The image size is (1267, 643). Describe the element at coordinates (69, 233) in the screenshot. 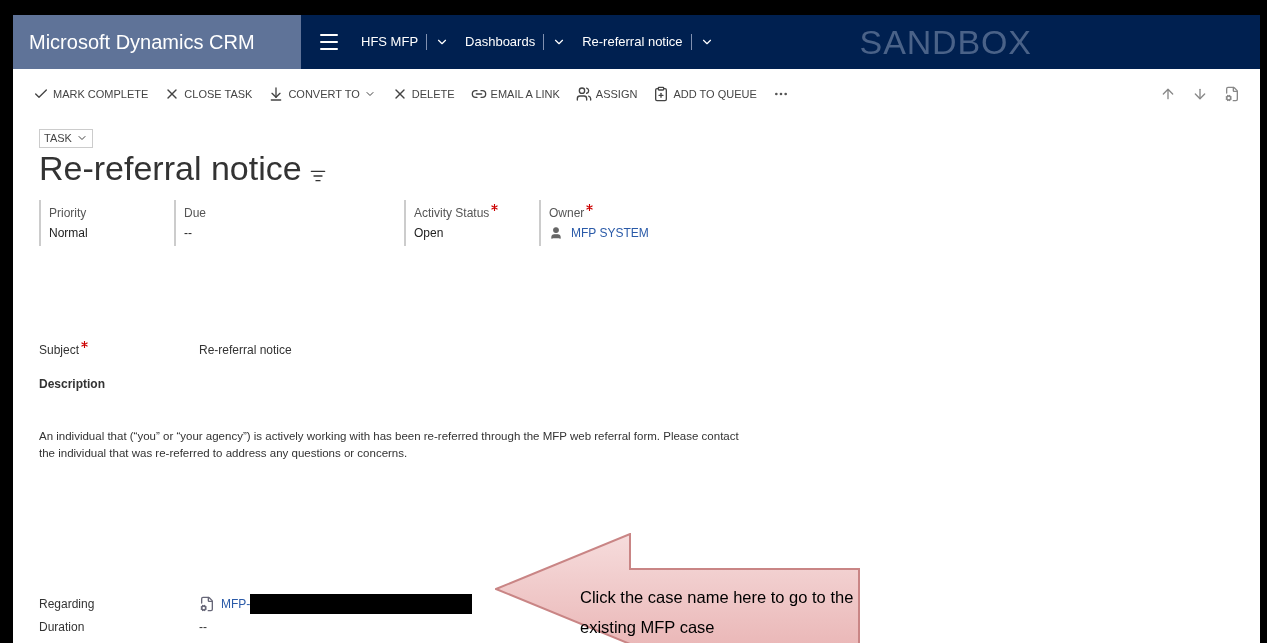

I see `field-value: Normal` at that location.